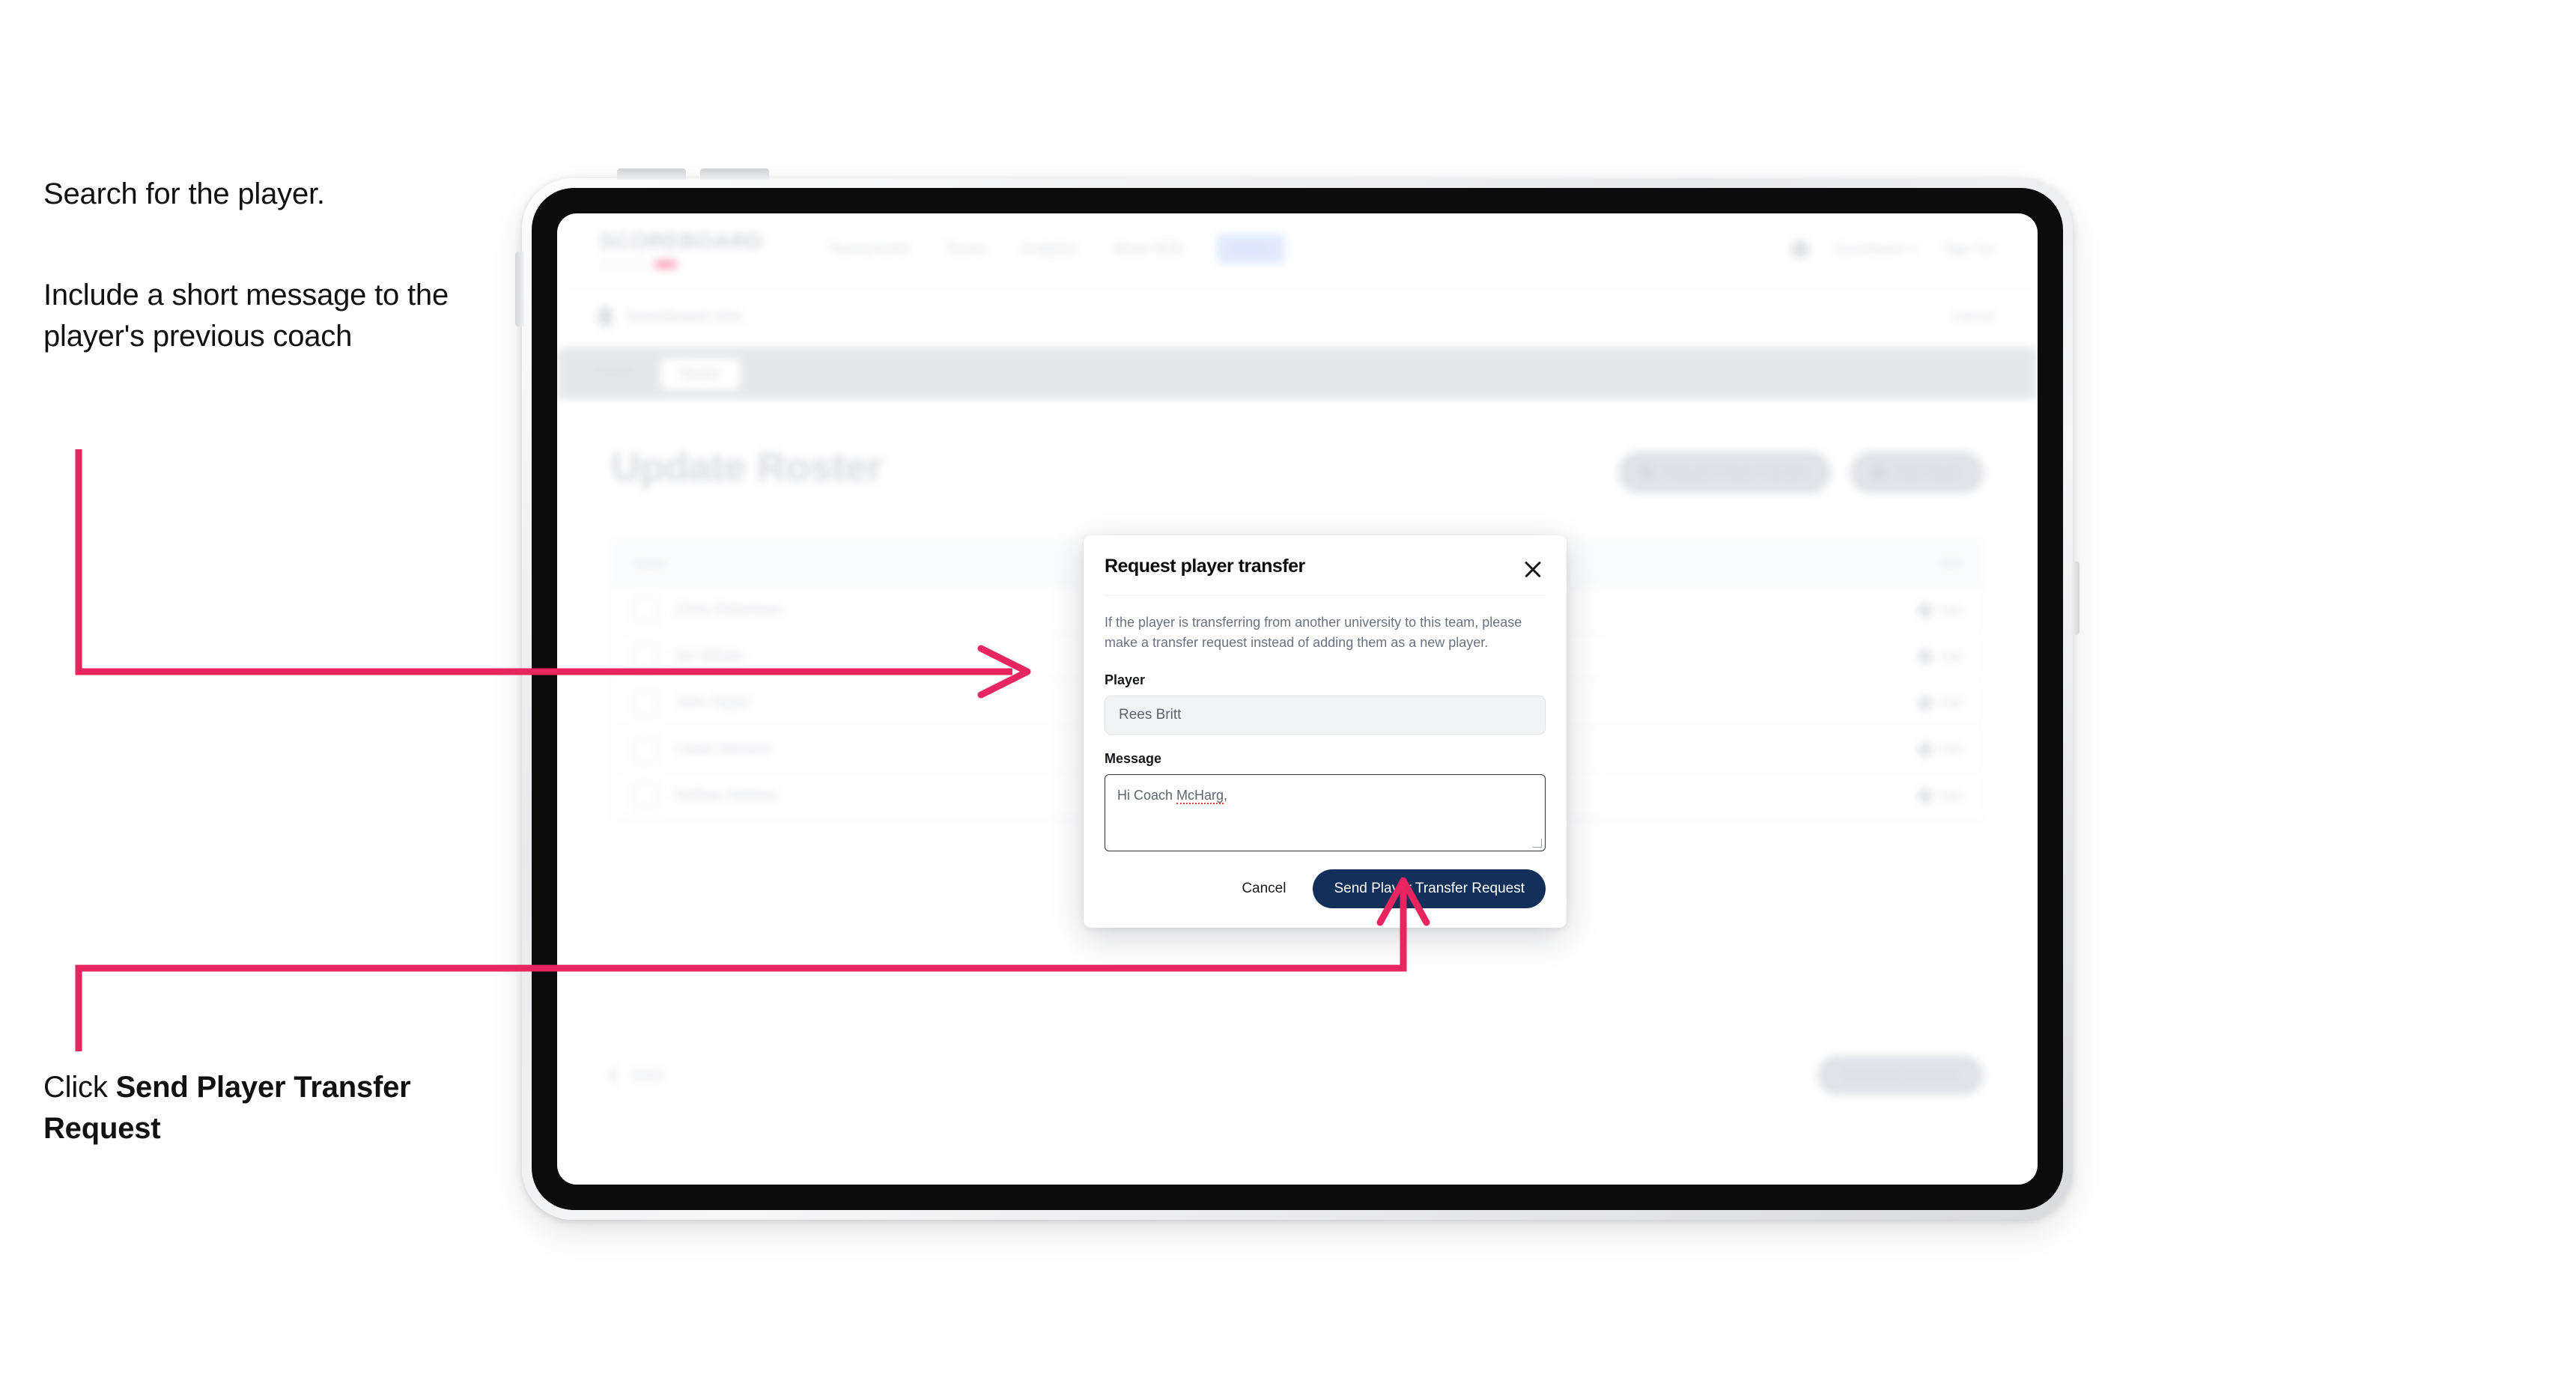  I want to click on player-search-input, so click(1325, 715).